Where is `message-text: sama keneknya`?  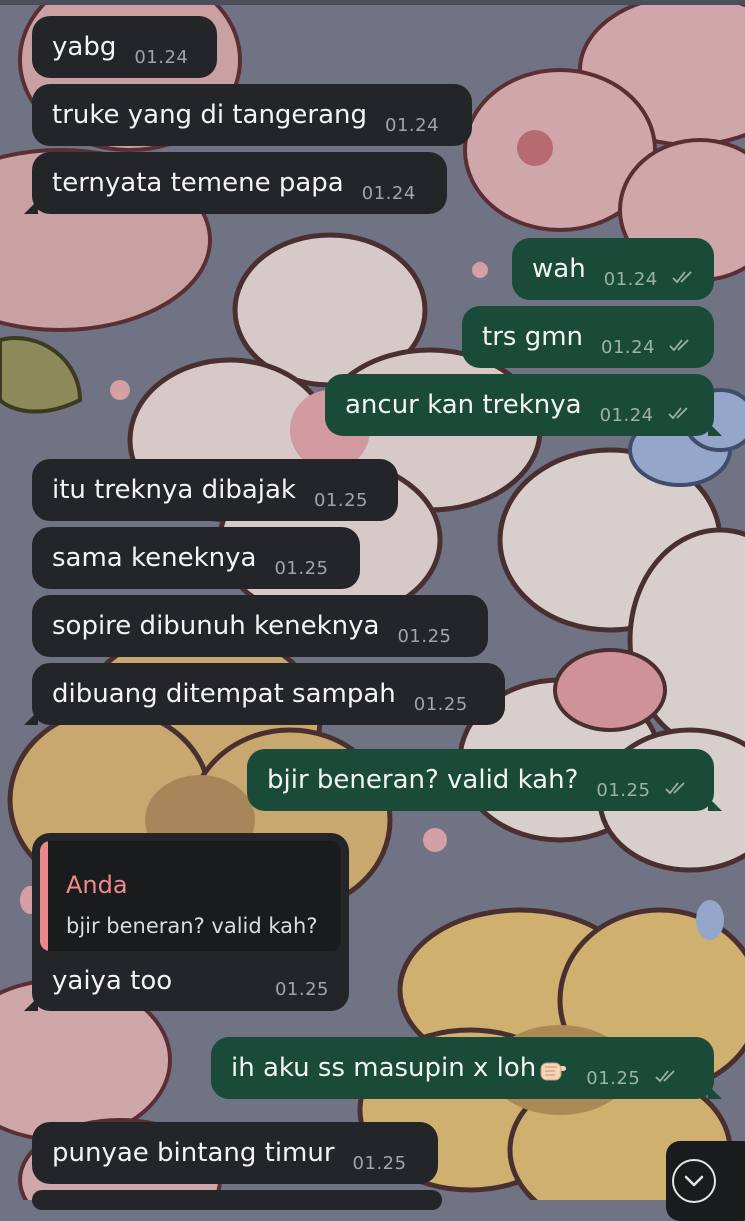 message-text: sama keneknya is located at coordinates (154, 558).